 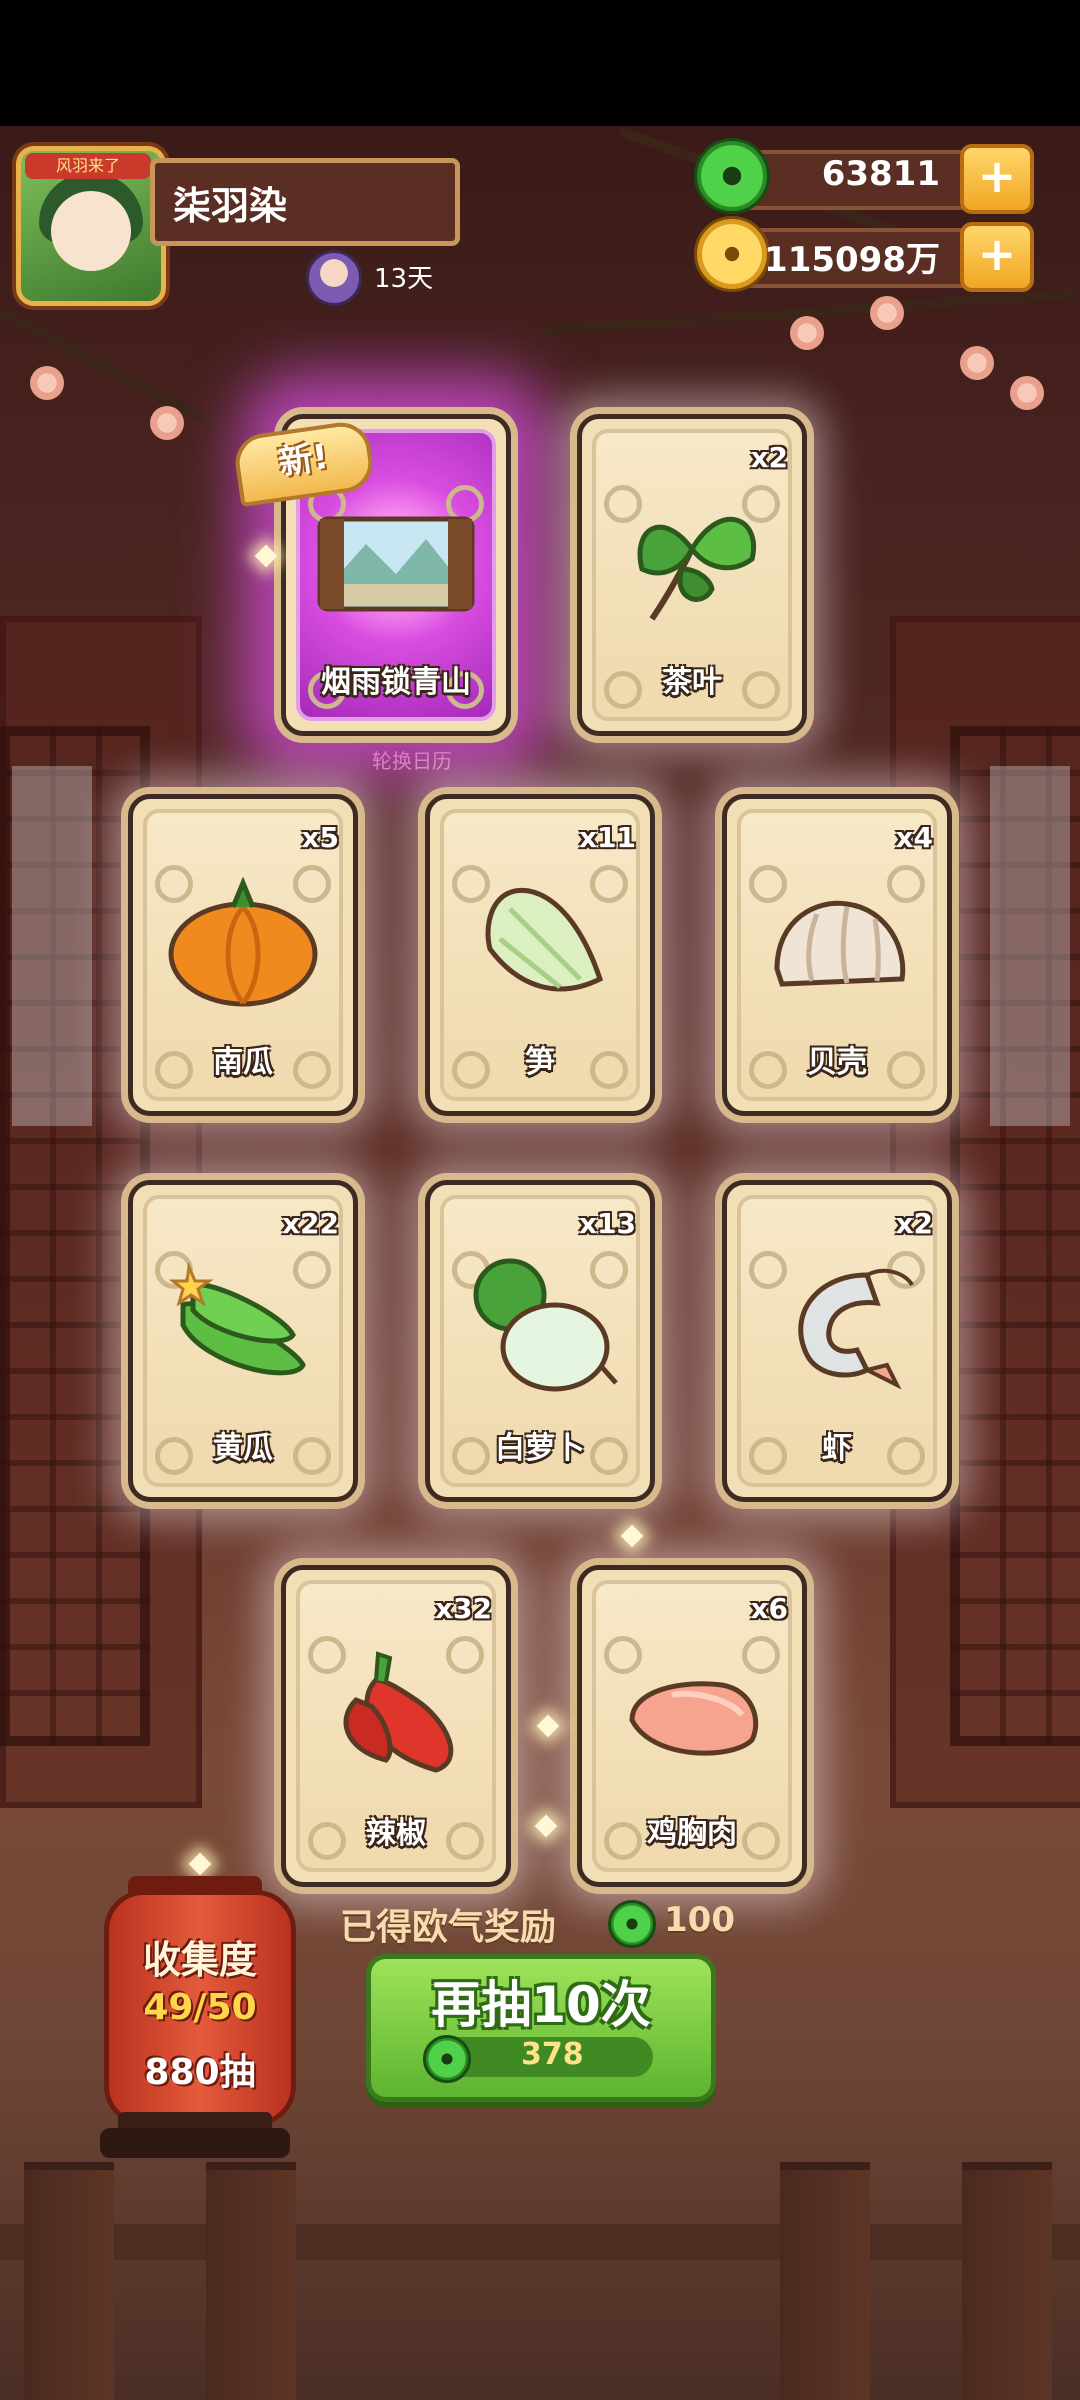 I want to click on card-count: x11, so click(x=607, y=837).